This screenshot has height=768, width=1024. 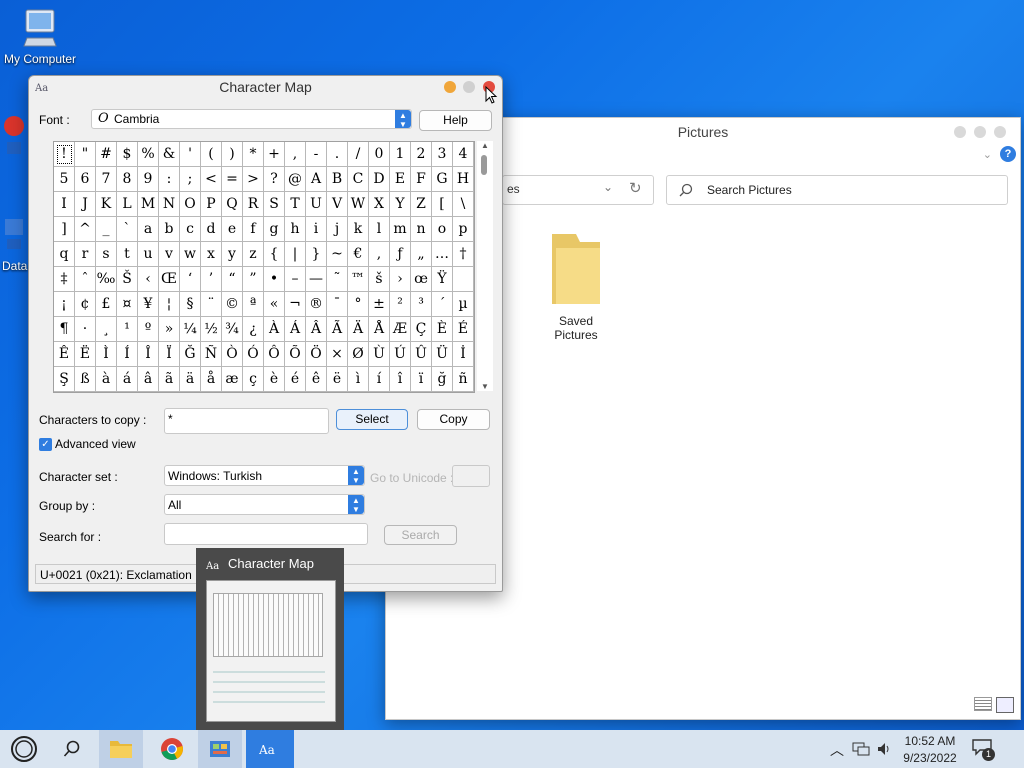 What do you see at coordinates (85, 254) in the screenshot?
I see `character-cell: r` at bounding box center [85, 254].